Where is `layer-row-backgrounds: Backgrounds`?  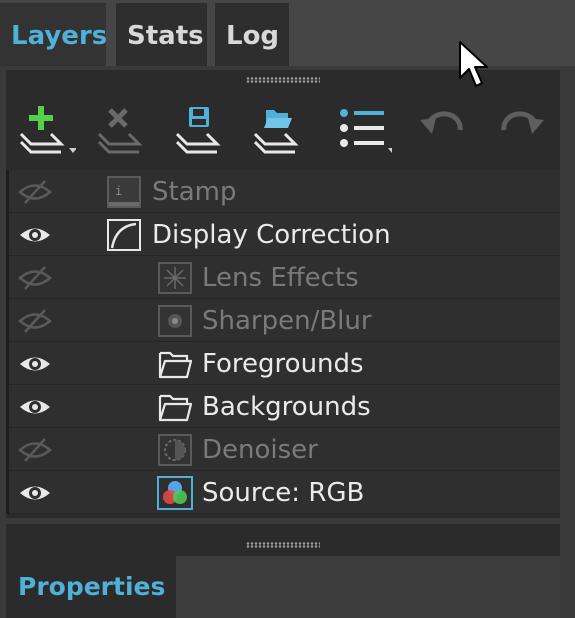 layer-row-backgrounds: Backgrounds is located at coordinates (284, 406).